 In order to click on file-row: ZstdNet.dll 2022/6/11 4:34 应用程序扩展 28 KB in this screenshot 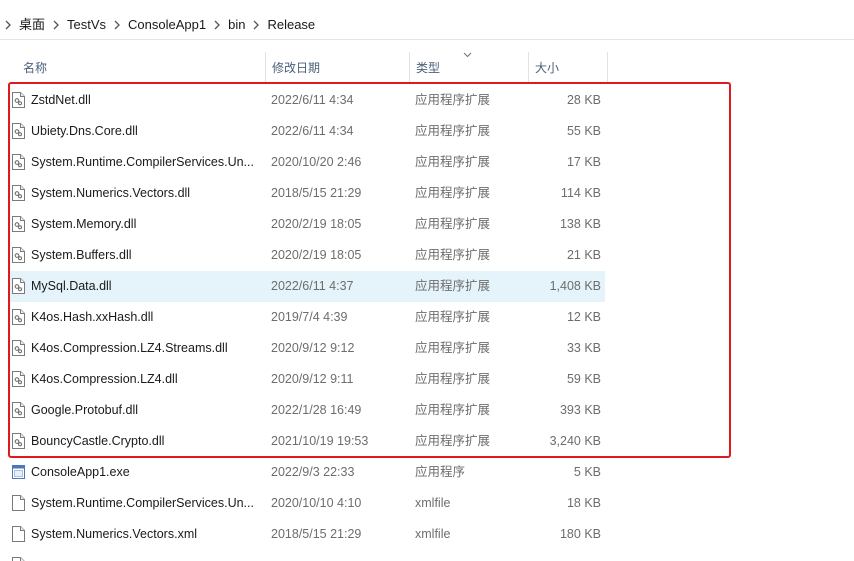, I will do `click(427, 100)`.